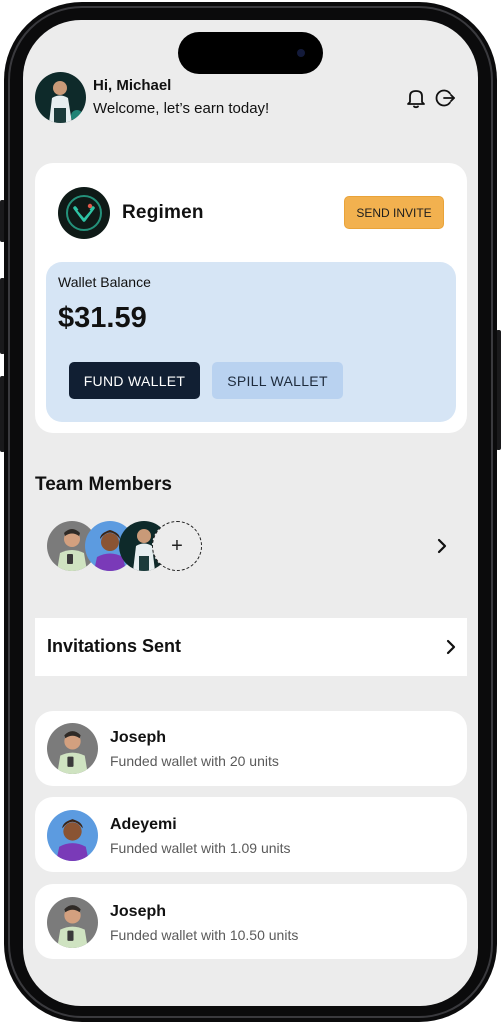 Image resolution: width=501 pixels, height=1024 pixels. Describe the element at coordinates (301, 53) in the screenshot. I see `camera-dot` at that location.